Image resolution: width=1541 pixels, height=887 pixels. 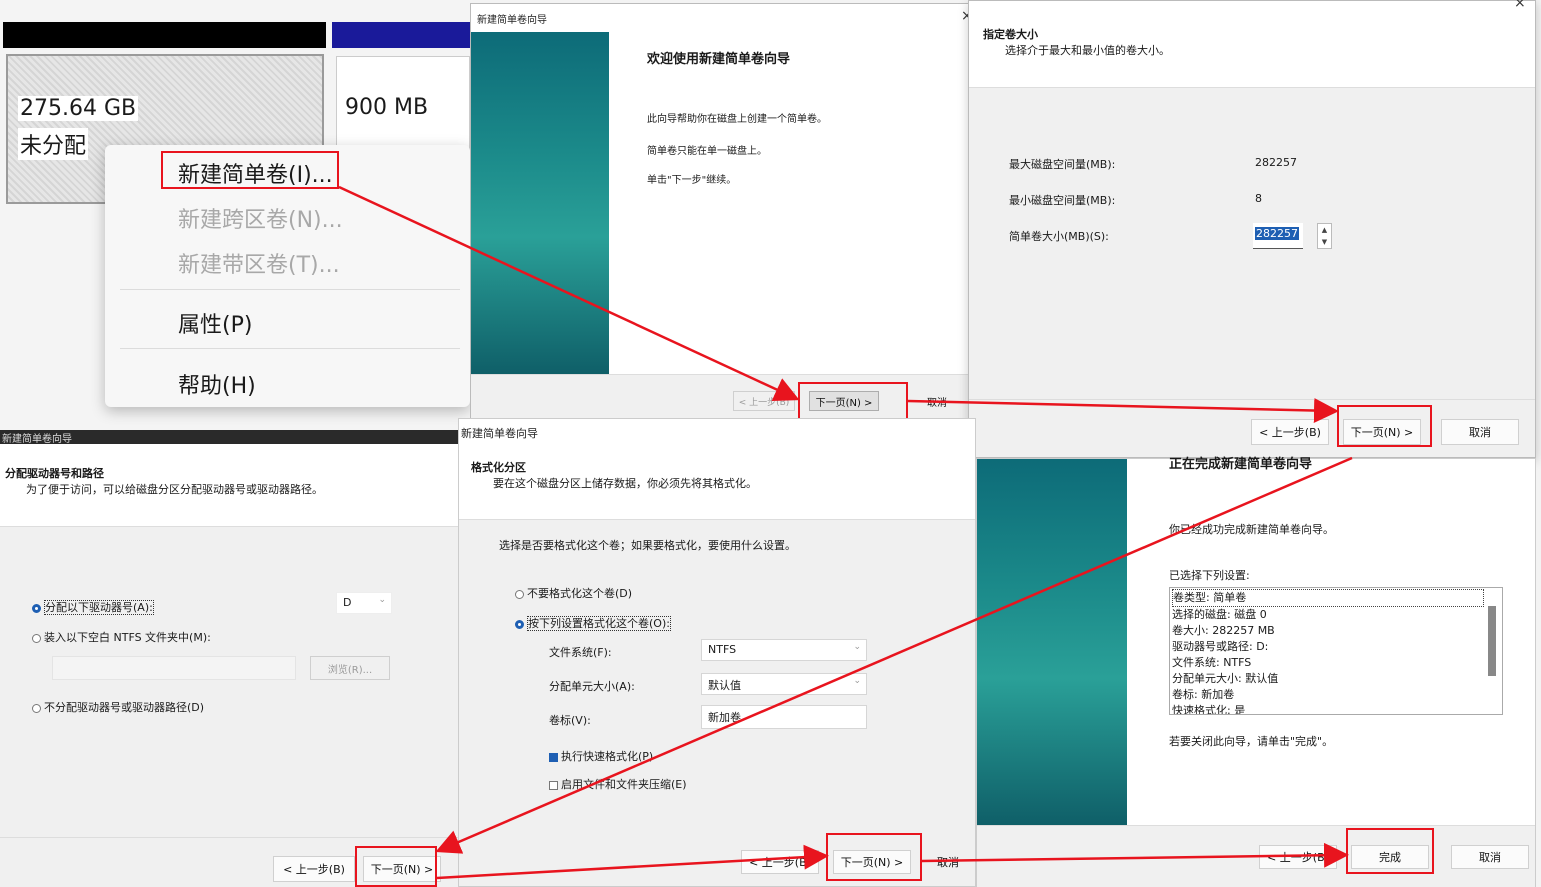 What do you see at coordinates (569, 293) in the screenshot?
I see `arrow-menu-to-welcome-next` at bounding box center [569, 293].